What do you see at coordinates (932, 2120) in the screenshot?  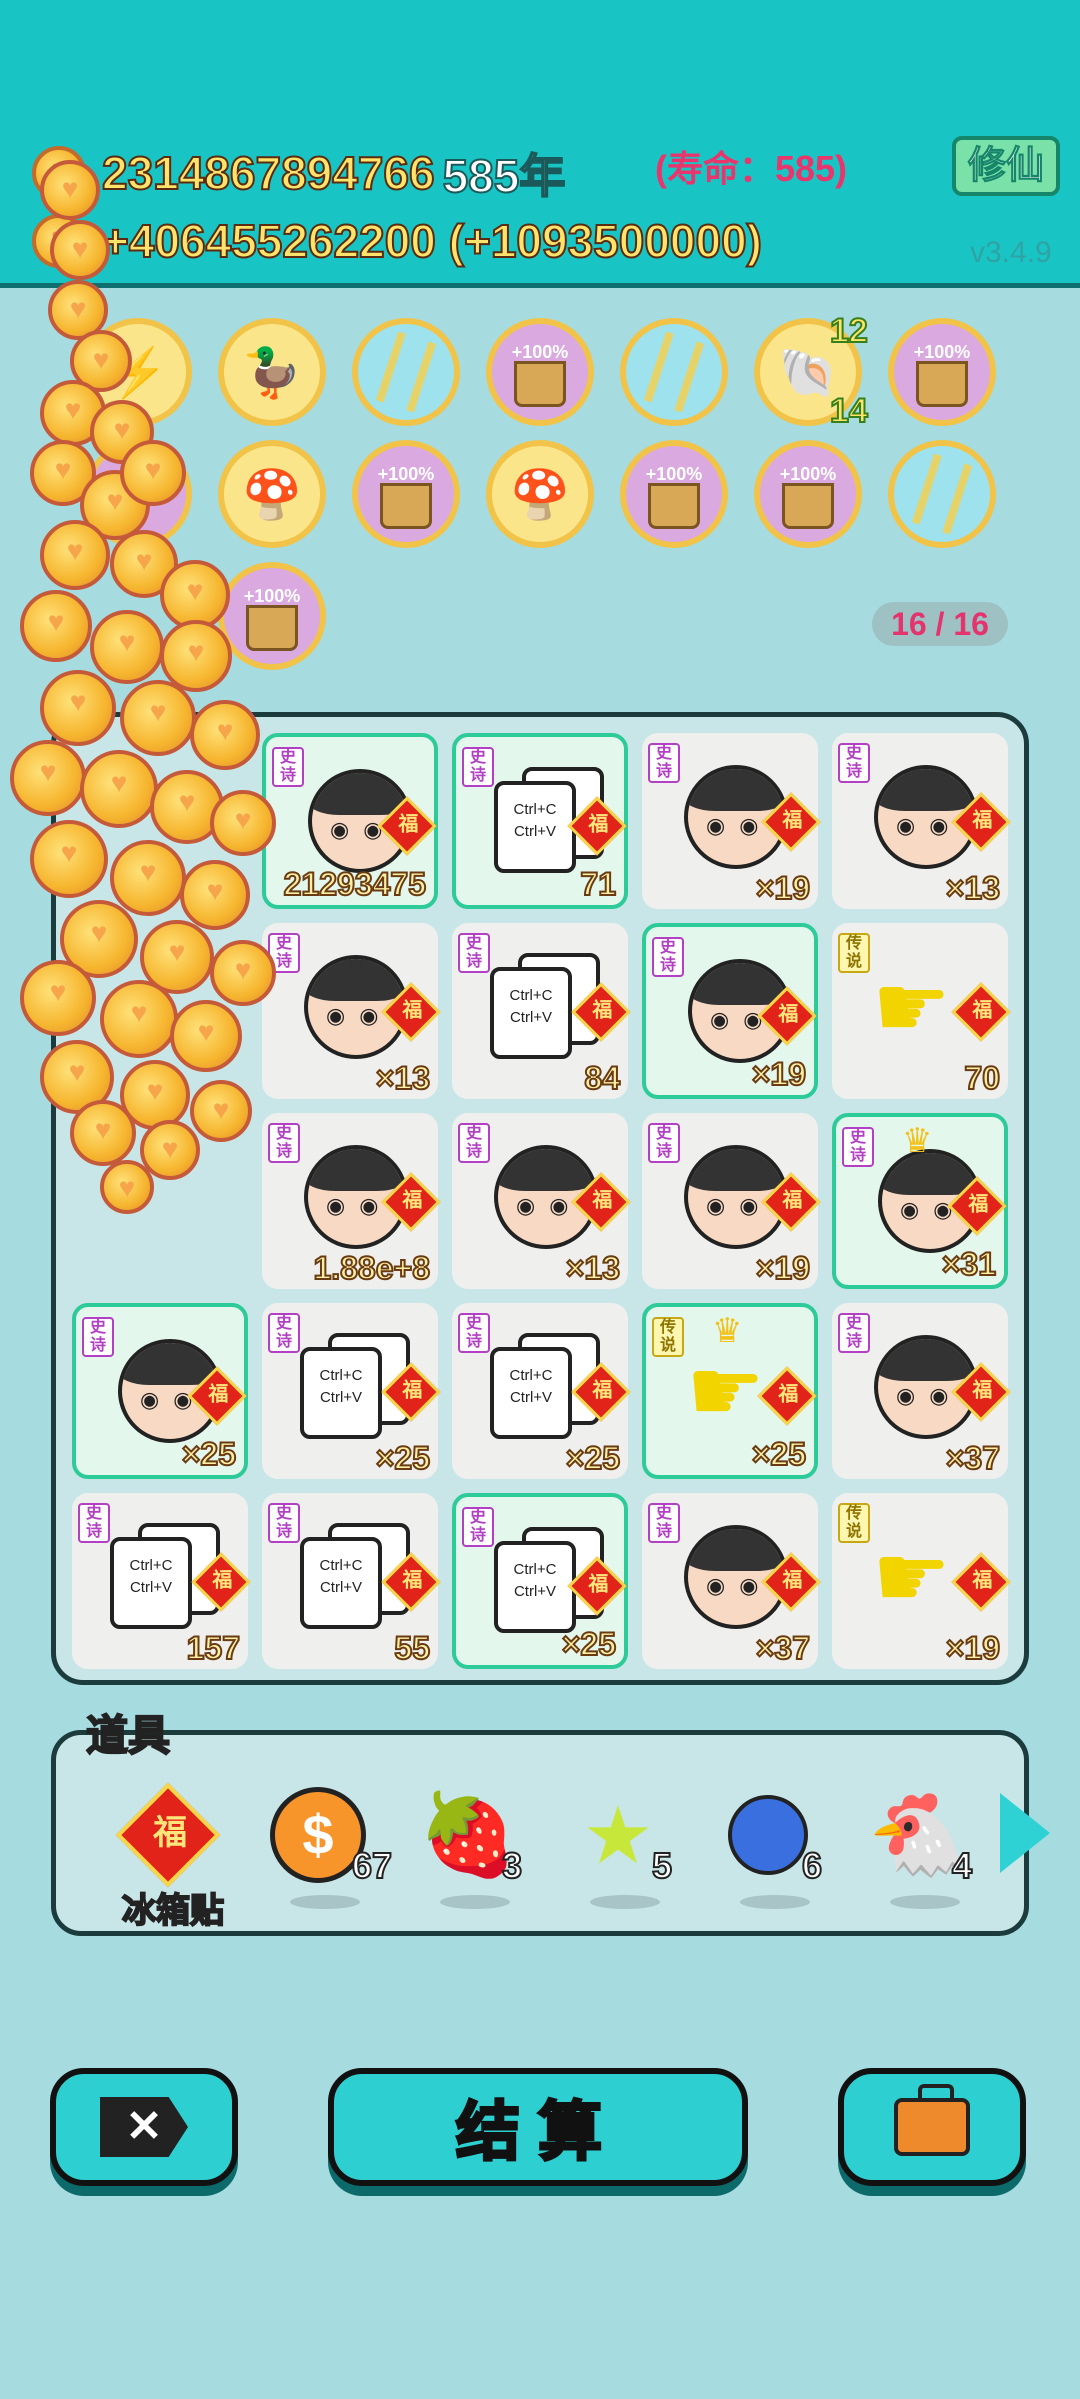 I see `briefcase-icon` at bounding box center [932, 2120].